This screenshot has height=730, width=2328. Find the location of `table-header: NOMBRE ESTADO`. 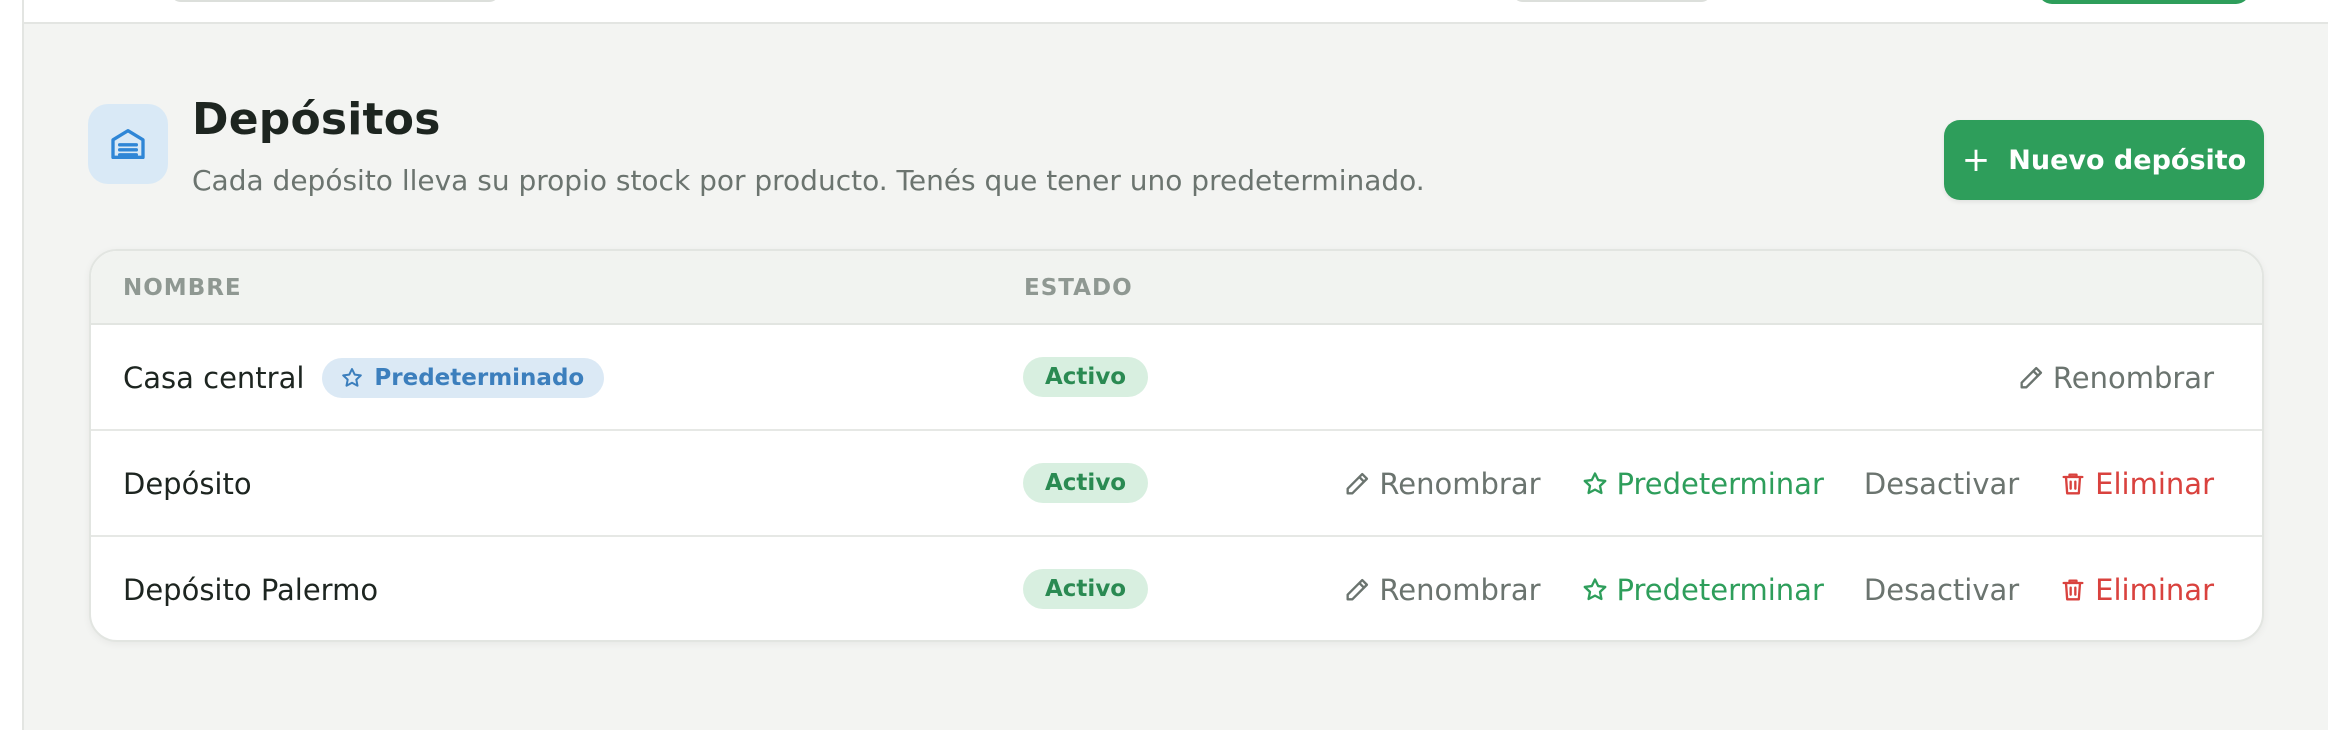

table-header: NOMBRE ESTADO is located at coordinates (1176, 288).